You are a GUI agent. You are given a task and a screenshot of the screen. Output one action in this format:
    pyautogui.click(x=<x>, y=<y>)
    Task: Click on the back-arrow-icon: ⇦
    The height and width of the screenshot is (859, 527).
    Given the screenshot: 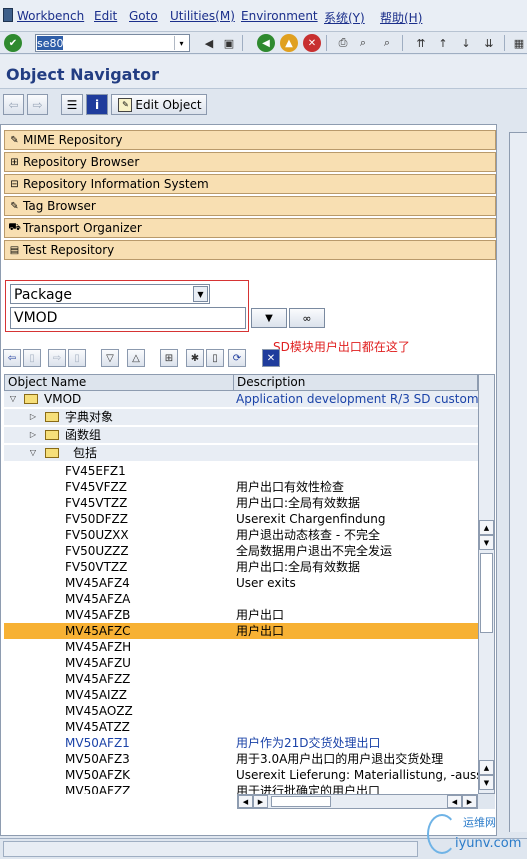 What is the action you would take?
    pyautogui.click(x=12, y=358)
    